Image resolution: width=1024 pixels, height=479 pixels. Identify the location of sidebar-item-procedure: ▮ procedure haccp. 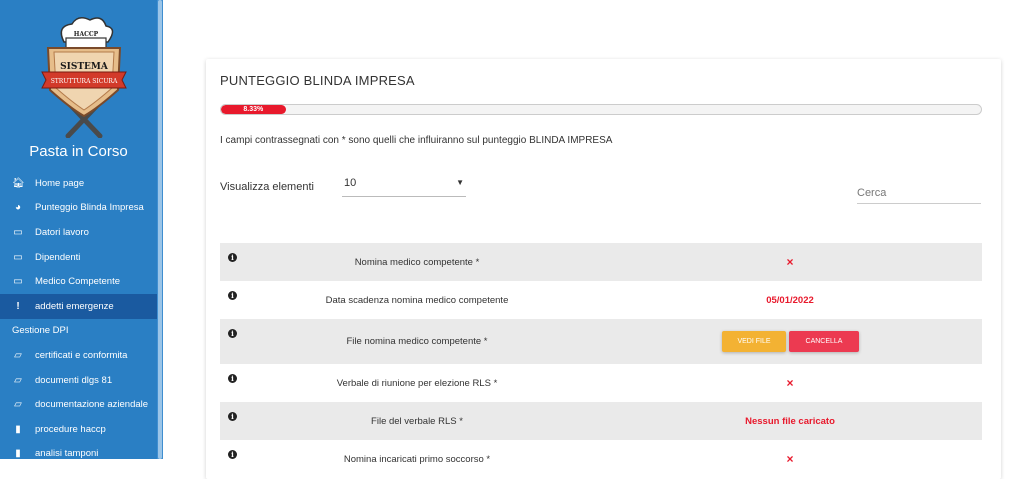
(78, 429).